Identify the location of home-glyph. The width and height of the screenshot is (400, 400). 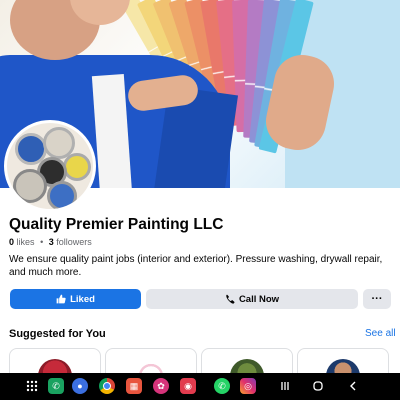
(318, 386).